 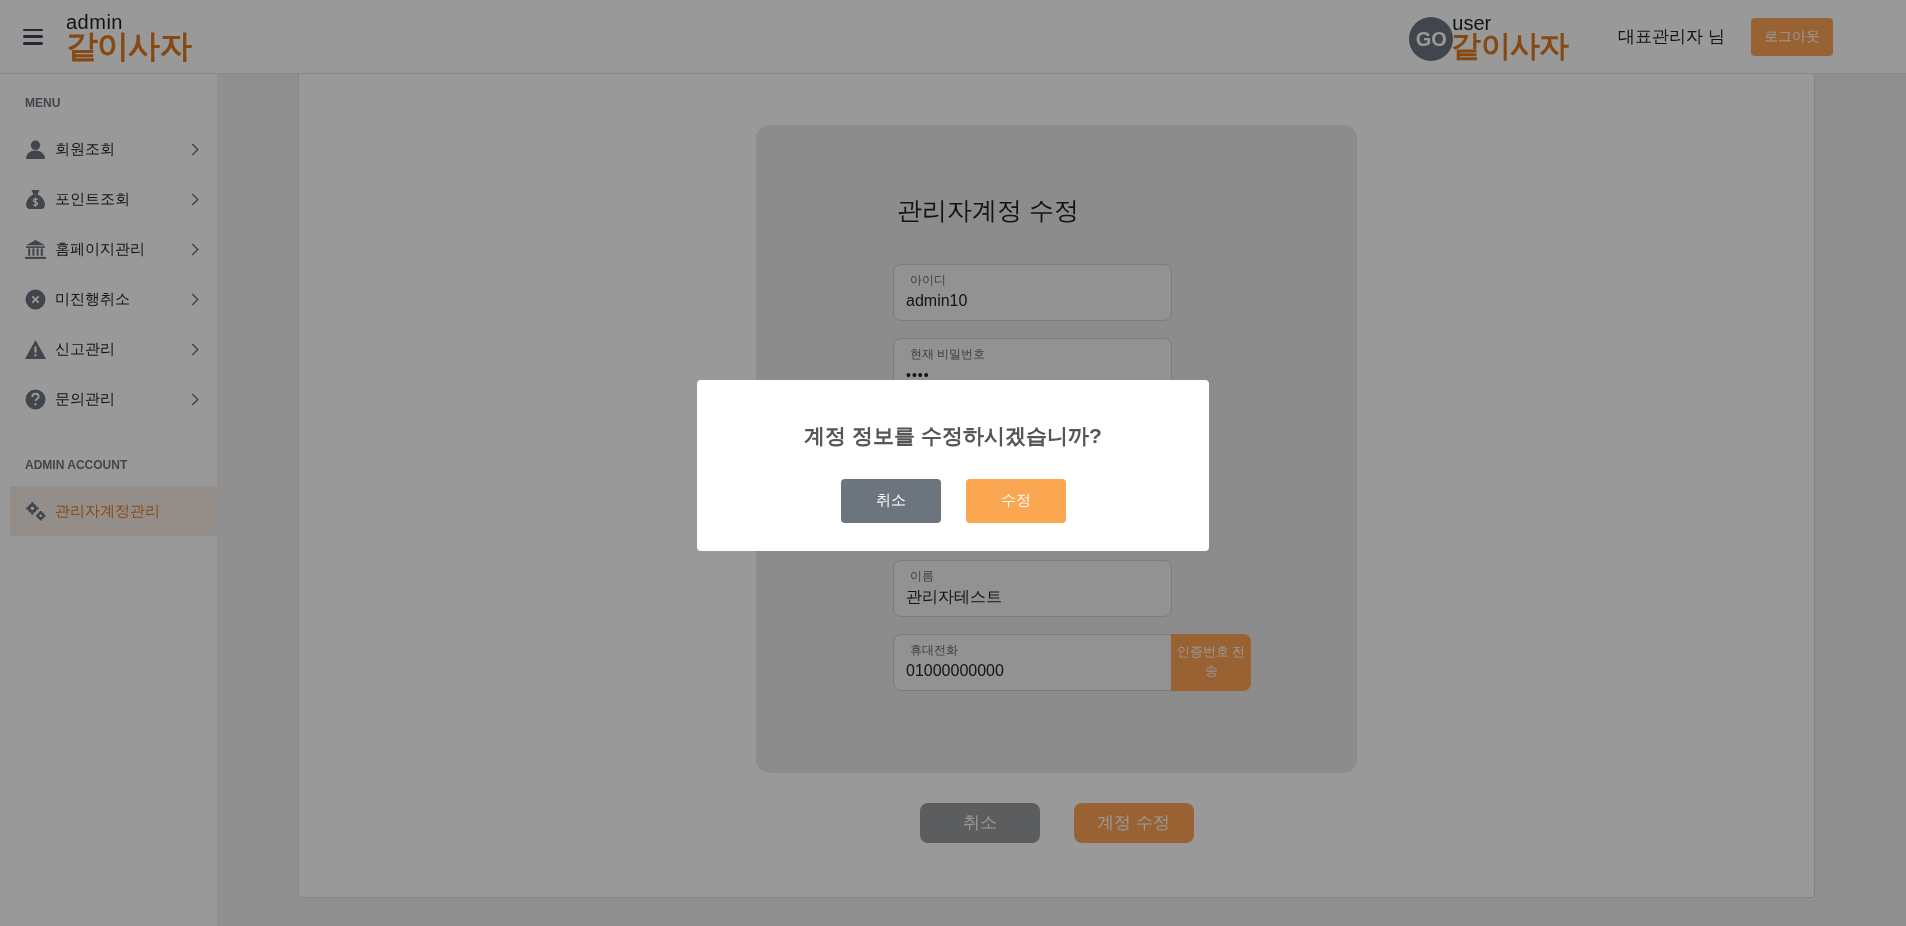 What do you see at coordinates (35, 199) in the screenshot?
I see `money-bag-icon` at bounding box center [35, 199].